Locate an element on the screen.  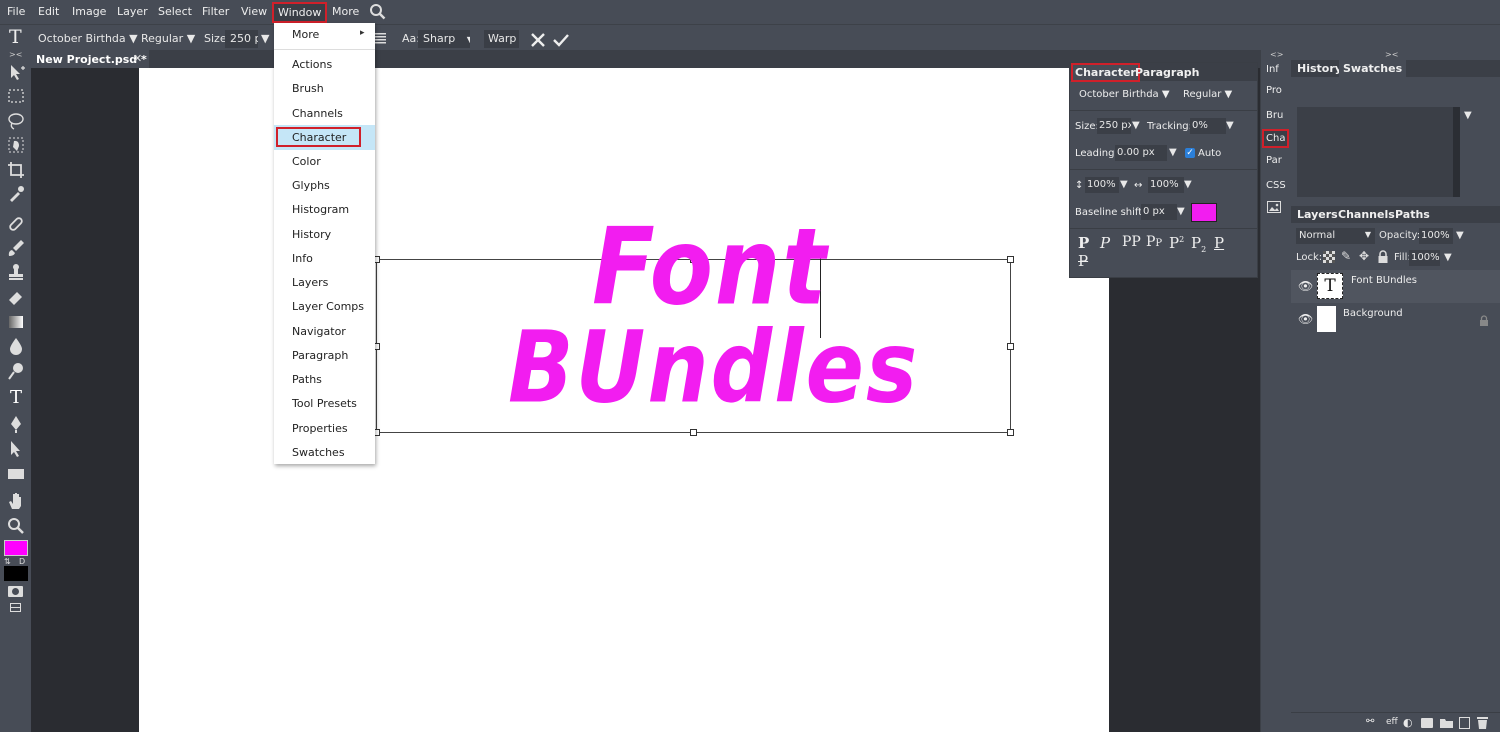
path-select-tool-icon is located at coordinates (16, 449).